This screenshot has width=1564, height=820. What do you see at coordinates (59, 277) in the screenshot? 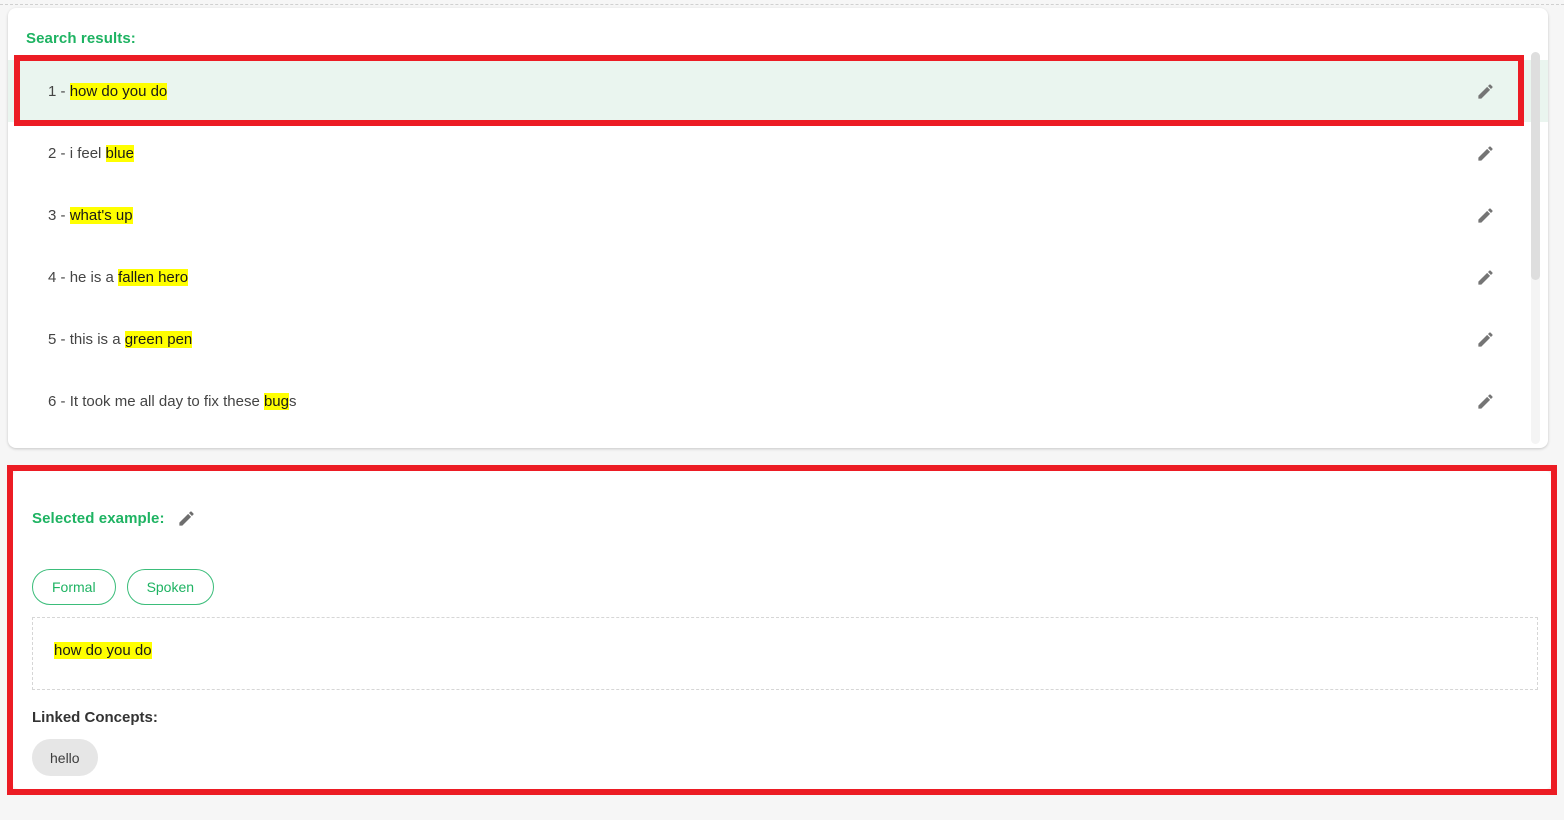
I see `result-index: 4 -` at bounding box center [59, 277].